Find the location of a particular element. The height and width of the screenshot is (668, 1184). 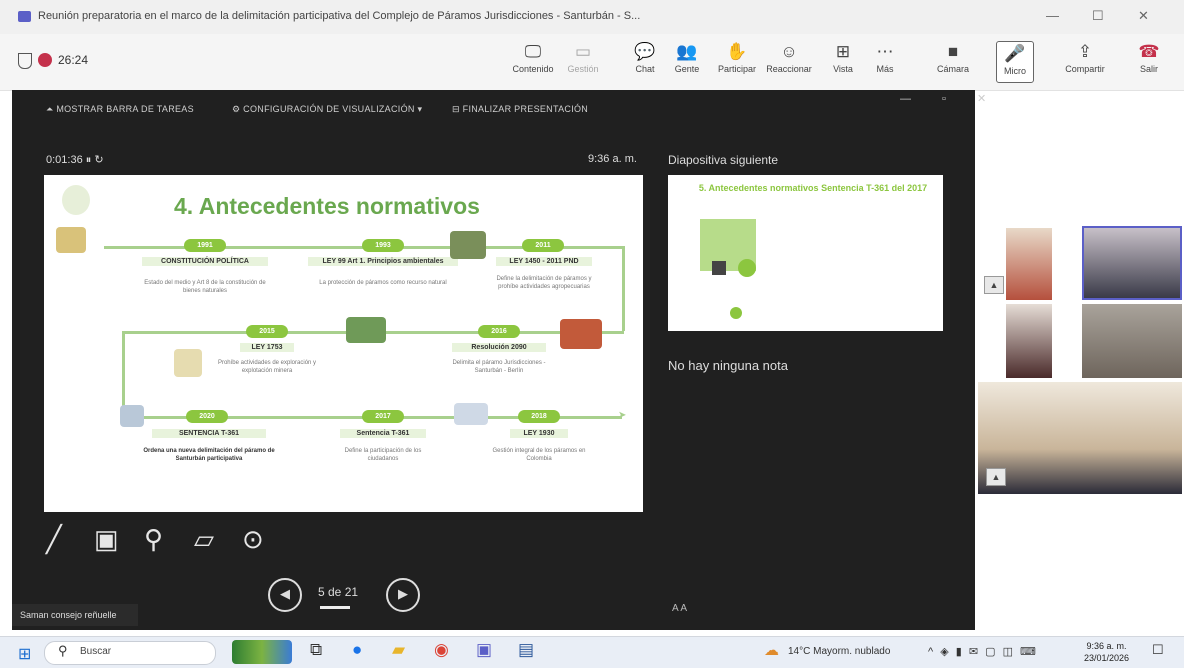

next-slide-label: Diapositiva siguiente is located at coordinates (723, 160).